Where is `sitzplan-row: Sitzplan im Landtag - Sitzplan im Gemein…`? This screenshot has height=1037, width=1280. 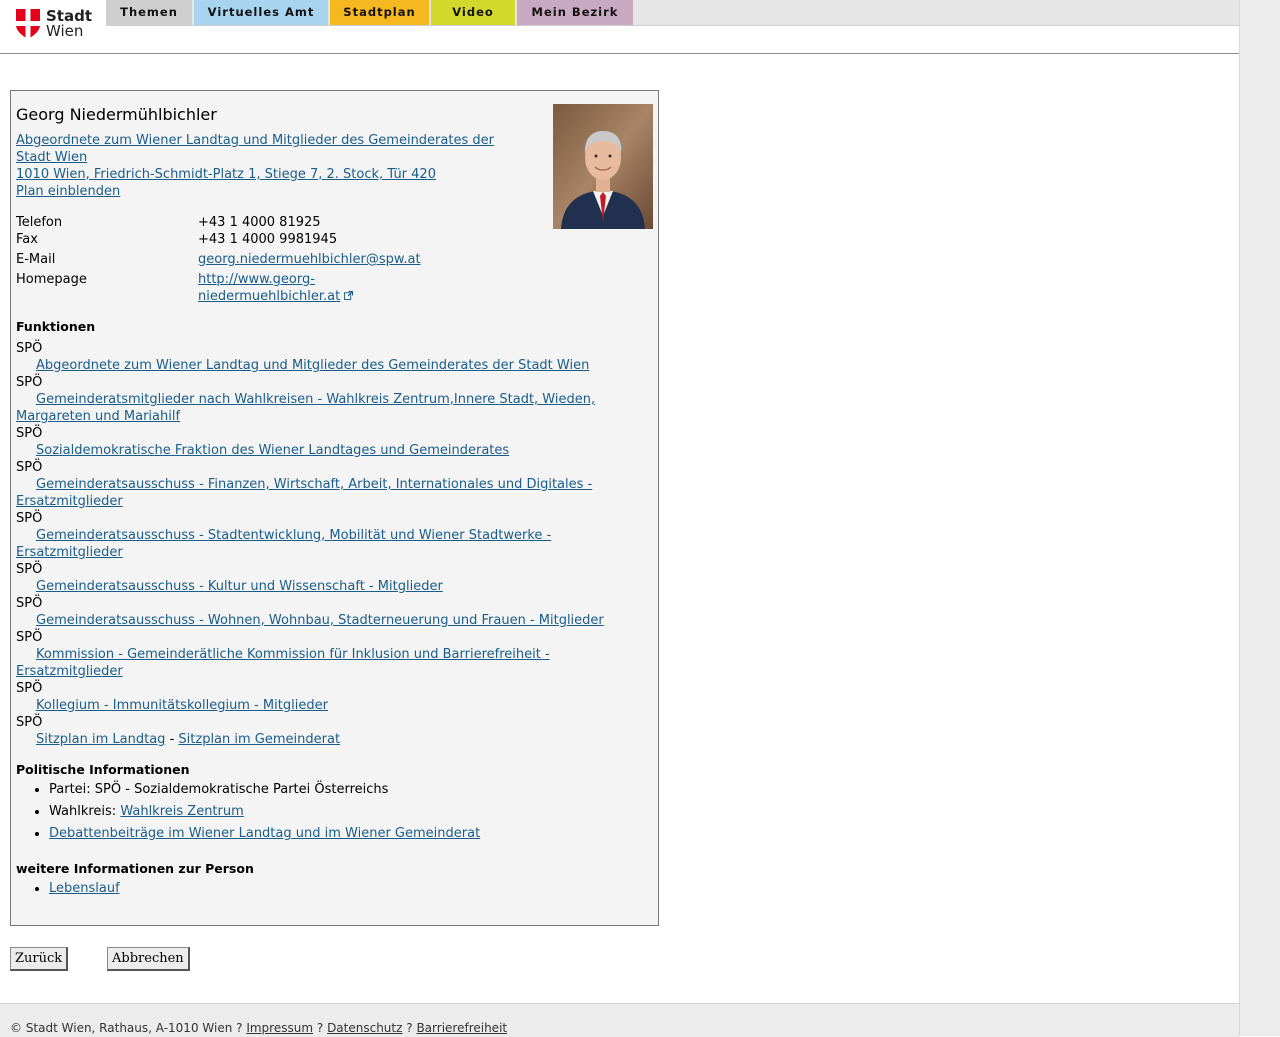
sitzplan-row: Sitzplan im Landtag - Sitzplan im Gemein… is located at coordinates (188, 739).